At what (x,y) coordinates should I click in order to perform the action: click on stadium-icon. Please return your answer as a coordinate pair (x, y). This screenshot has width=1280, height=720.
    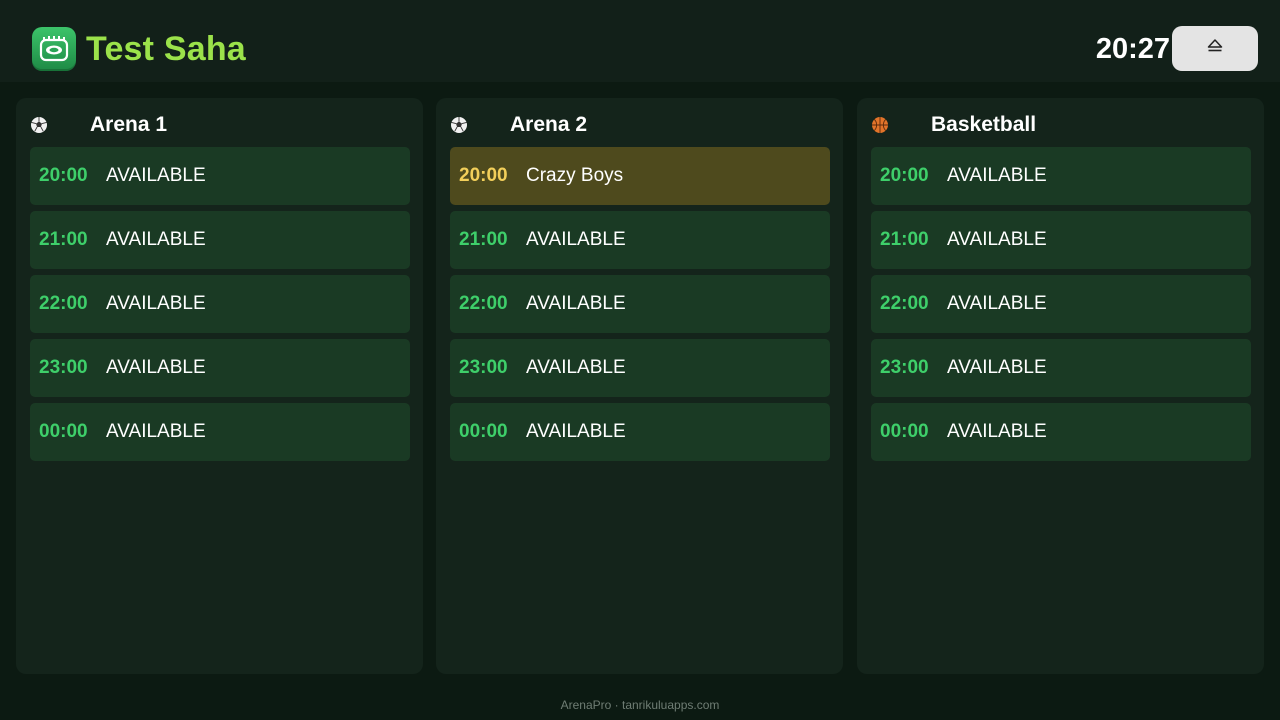
    Looking at the image, I should click on (54, 49).